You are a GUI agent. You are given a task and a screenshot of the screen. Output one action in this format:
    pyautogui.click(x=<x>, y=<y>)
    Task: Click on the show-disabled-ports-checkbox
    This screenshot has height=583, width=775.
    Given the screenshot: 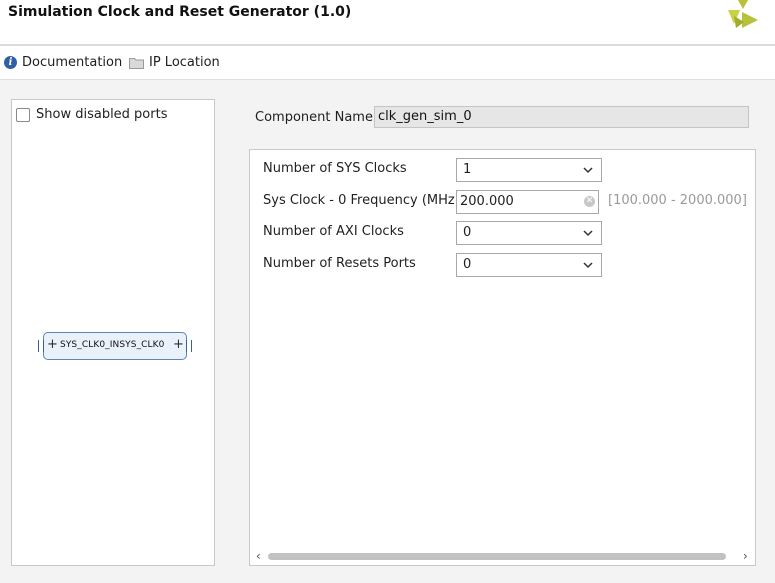 What is the action you would take?
    pyautogui.click(x=23, y=114)
    